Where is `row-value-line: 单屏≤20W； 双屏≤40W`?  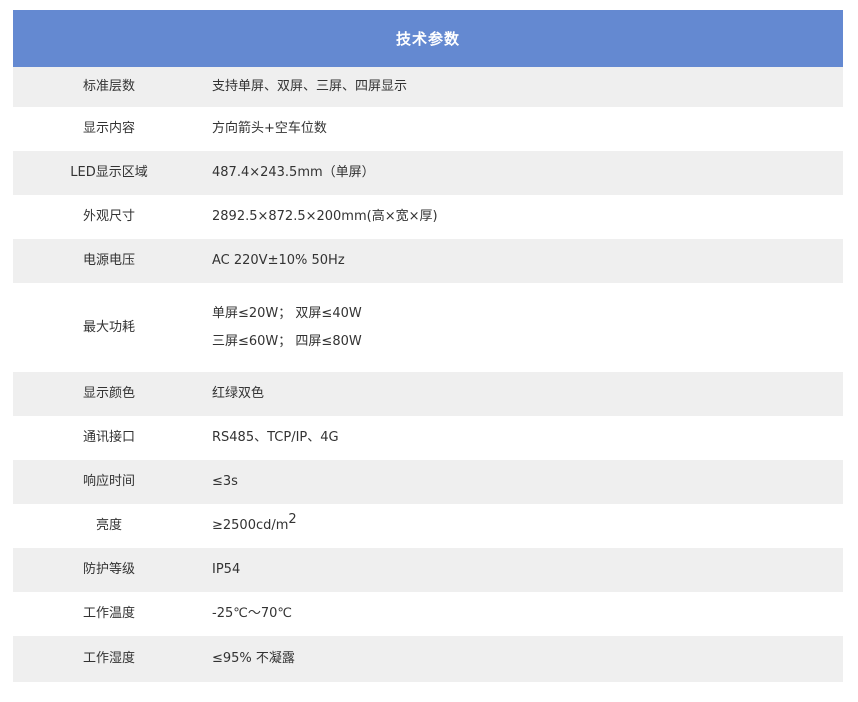 row-value-line: 单屏≤20W； 双屏≤40W is located at coordinates (527, 314).